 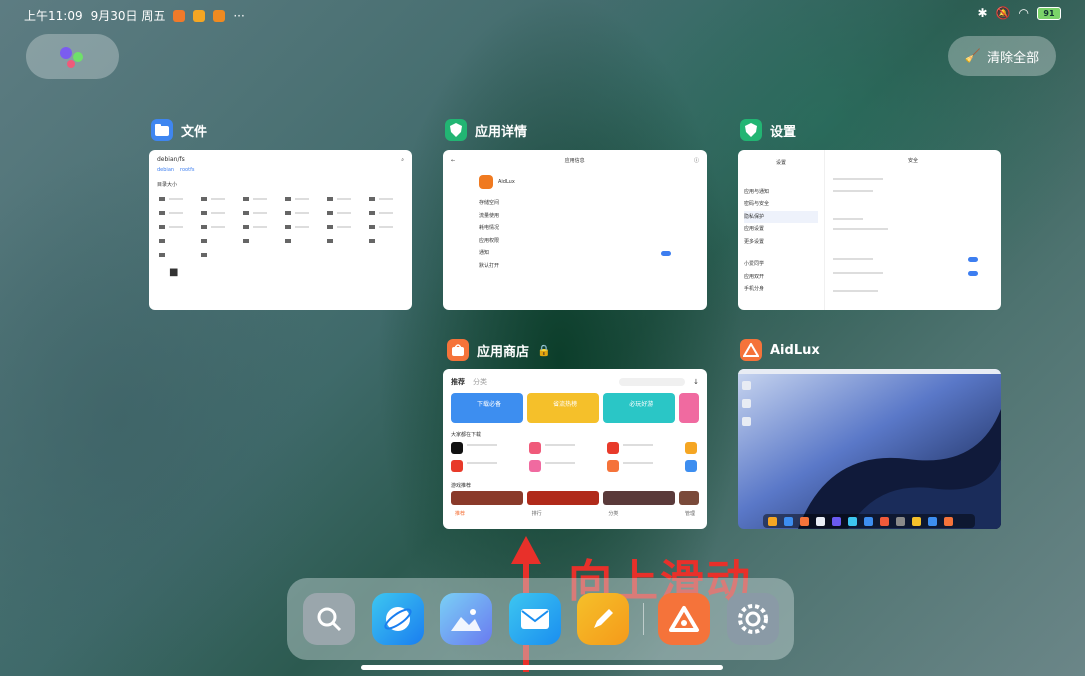 What do you see at coordinates (535, 619) in the screenshot?
I see `mail-app-icon` at bounding box center [535, 619].